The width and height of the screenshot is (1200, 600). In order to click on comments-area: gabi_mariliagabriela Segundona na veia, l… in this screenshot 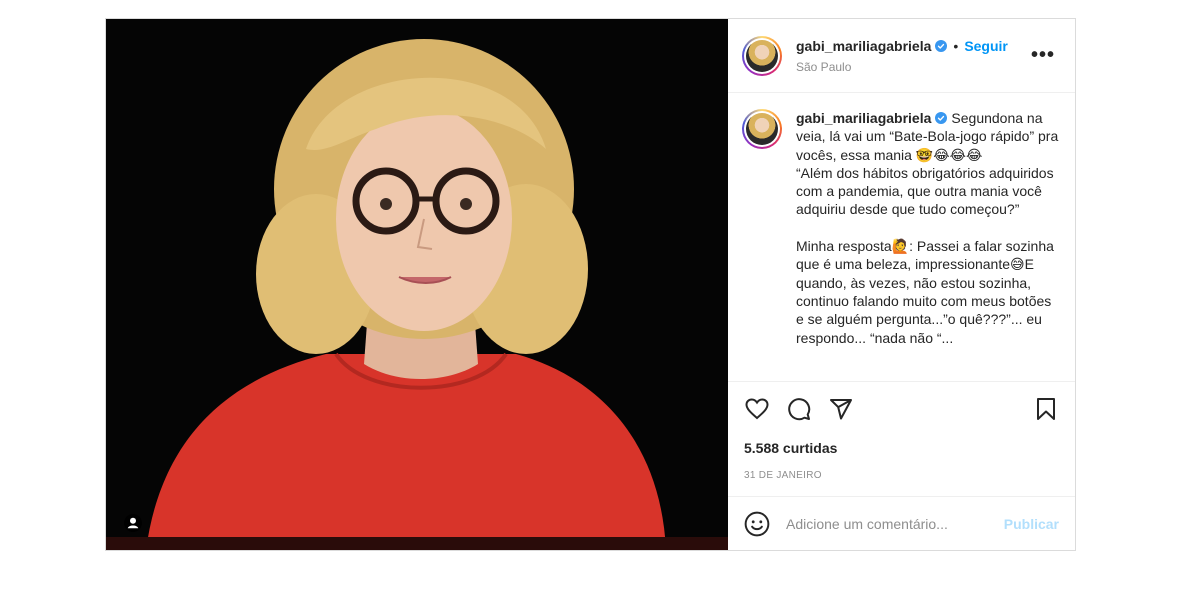, I will do `click(901, 237)`.